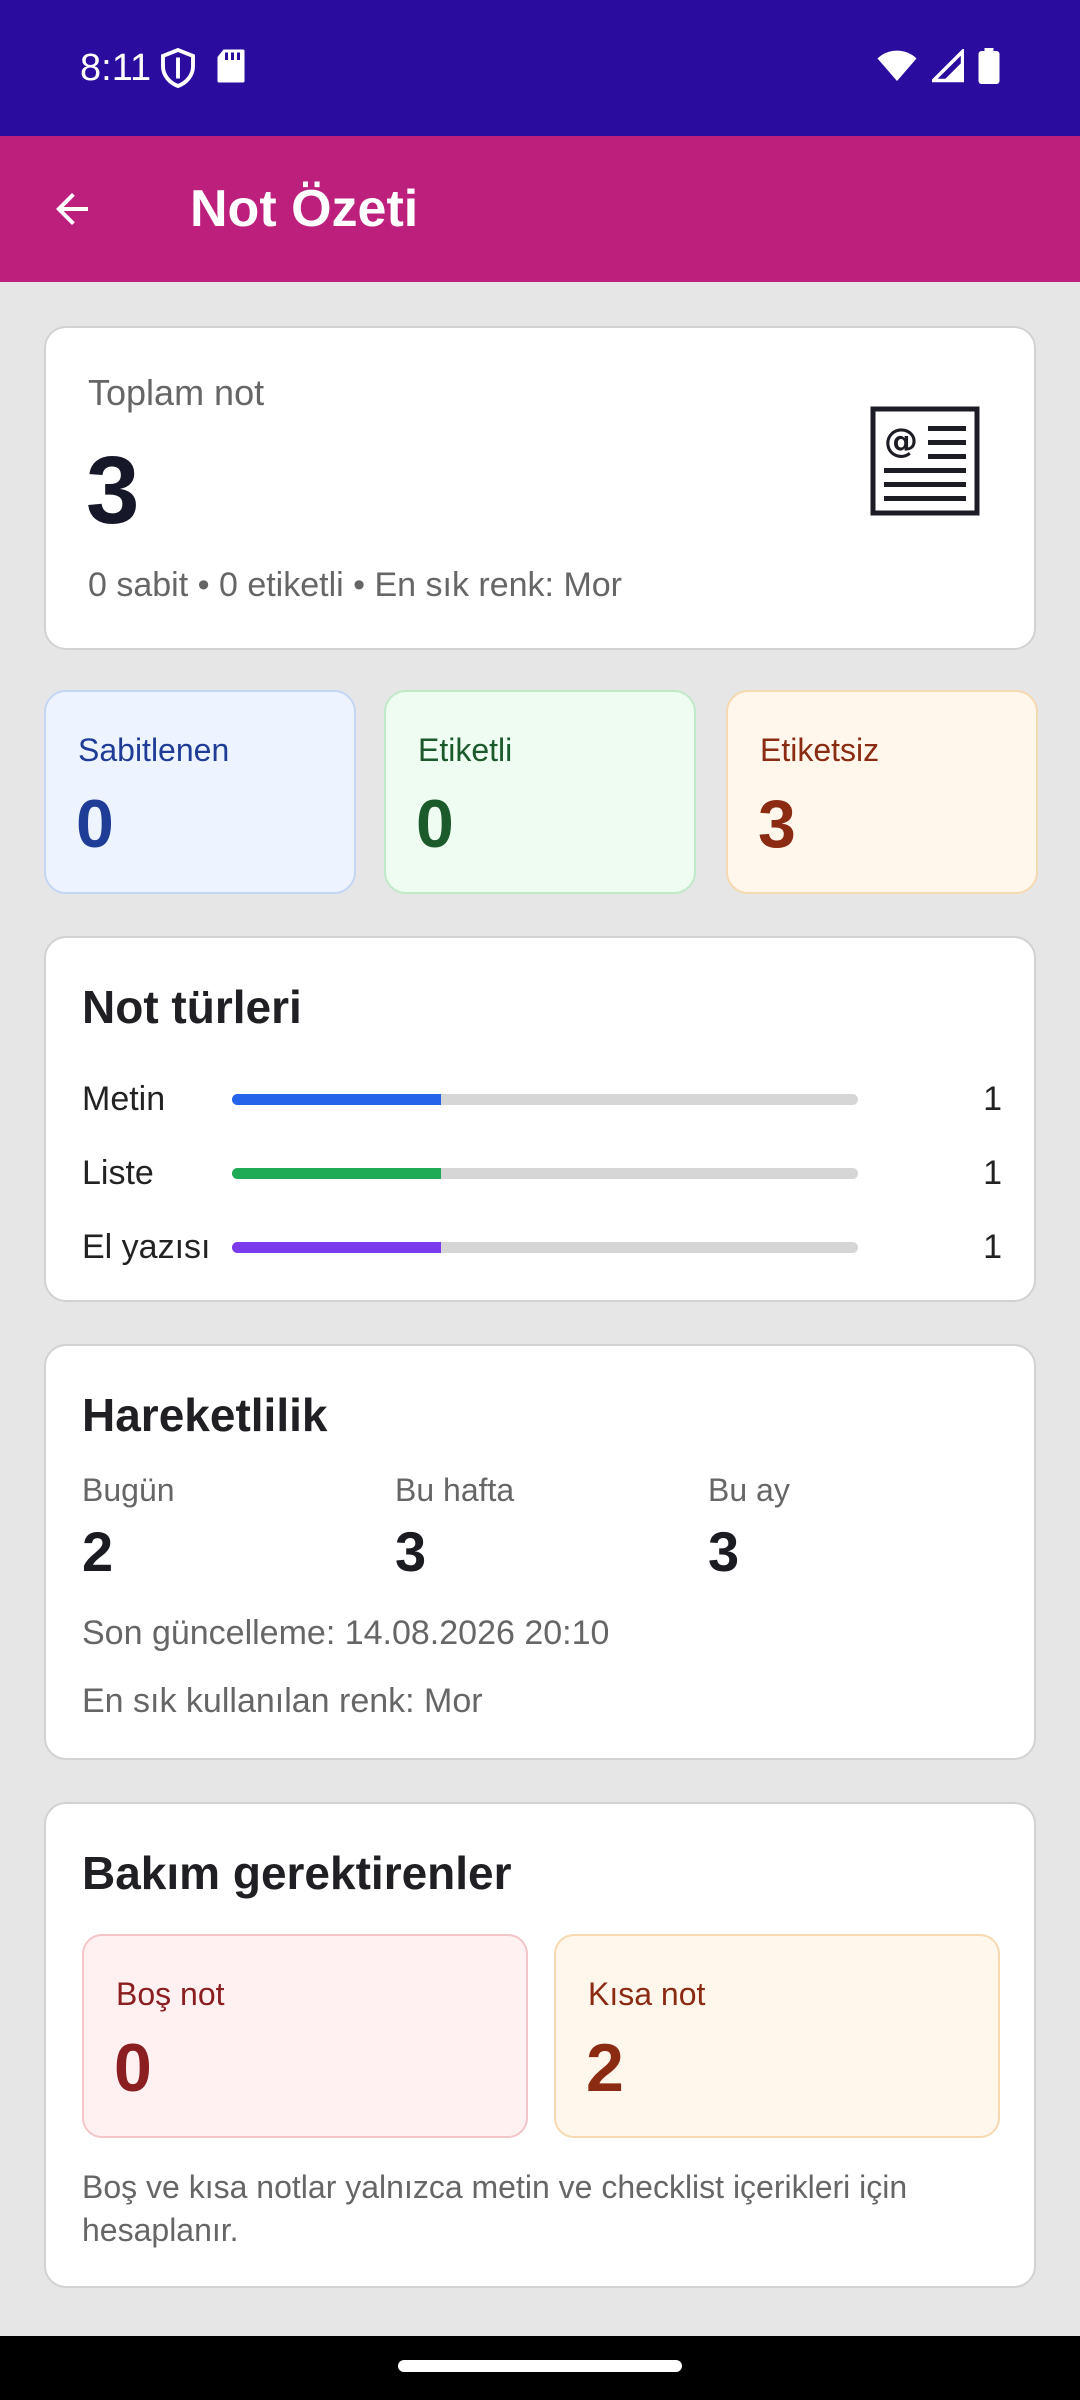 The height and width of the screenshot is (2400, 1080). Describe the element at coordinates (170, 1994) in the screenshot. I see `empty-notes-label: Boş not` at that location.